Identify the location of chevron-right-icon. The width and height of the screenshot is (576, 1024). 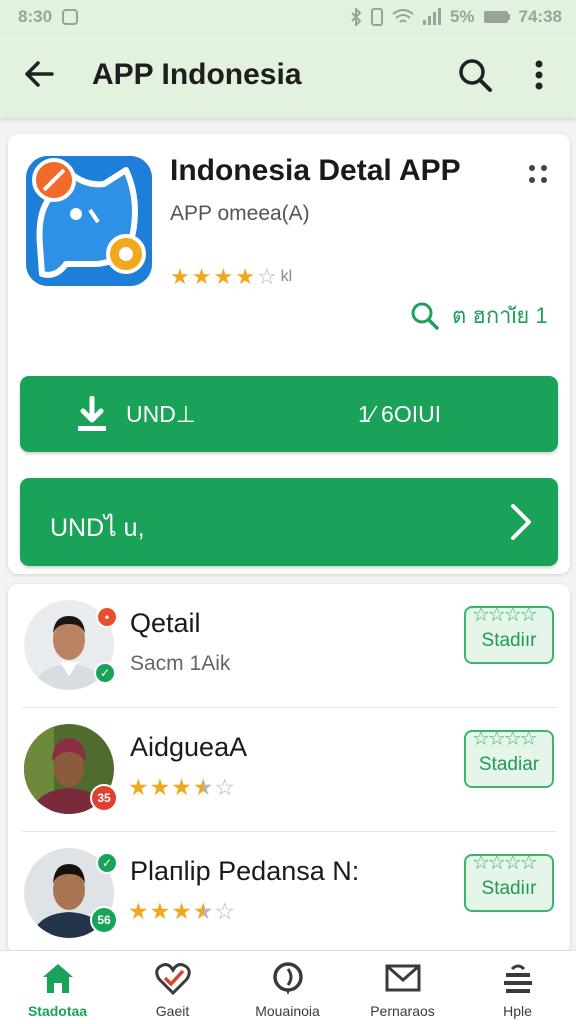
(521, 522).